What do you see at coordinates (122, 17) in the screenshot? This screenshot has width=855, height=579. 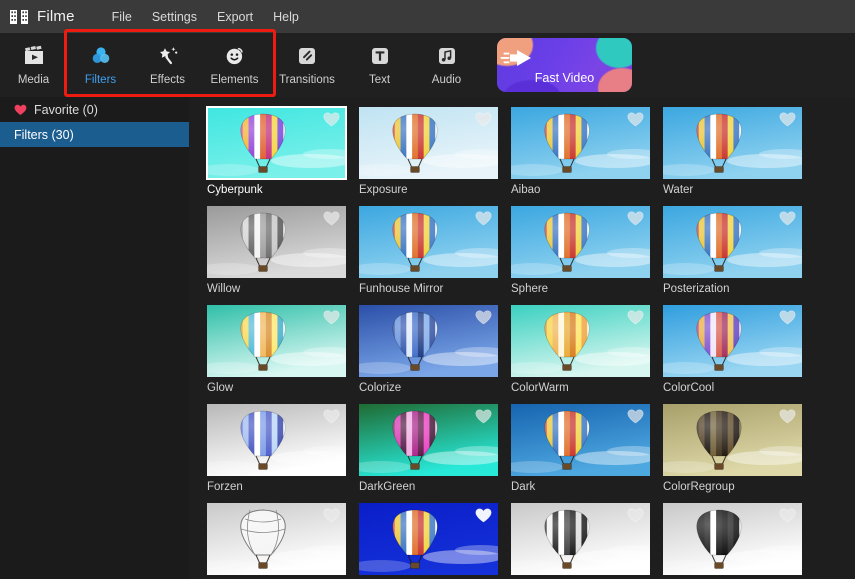 I see `menu-item-file: File` at bounding box center [122, 17].